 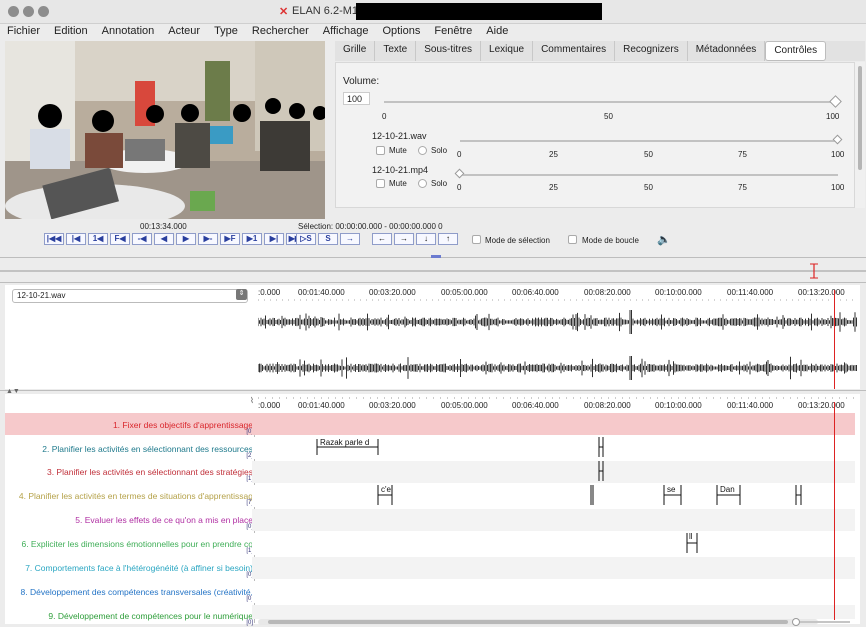 I want to click on timeline-h-scrollbar, so click(x=538, y=622).